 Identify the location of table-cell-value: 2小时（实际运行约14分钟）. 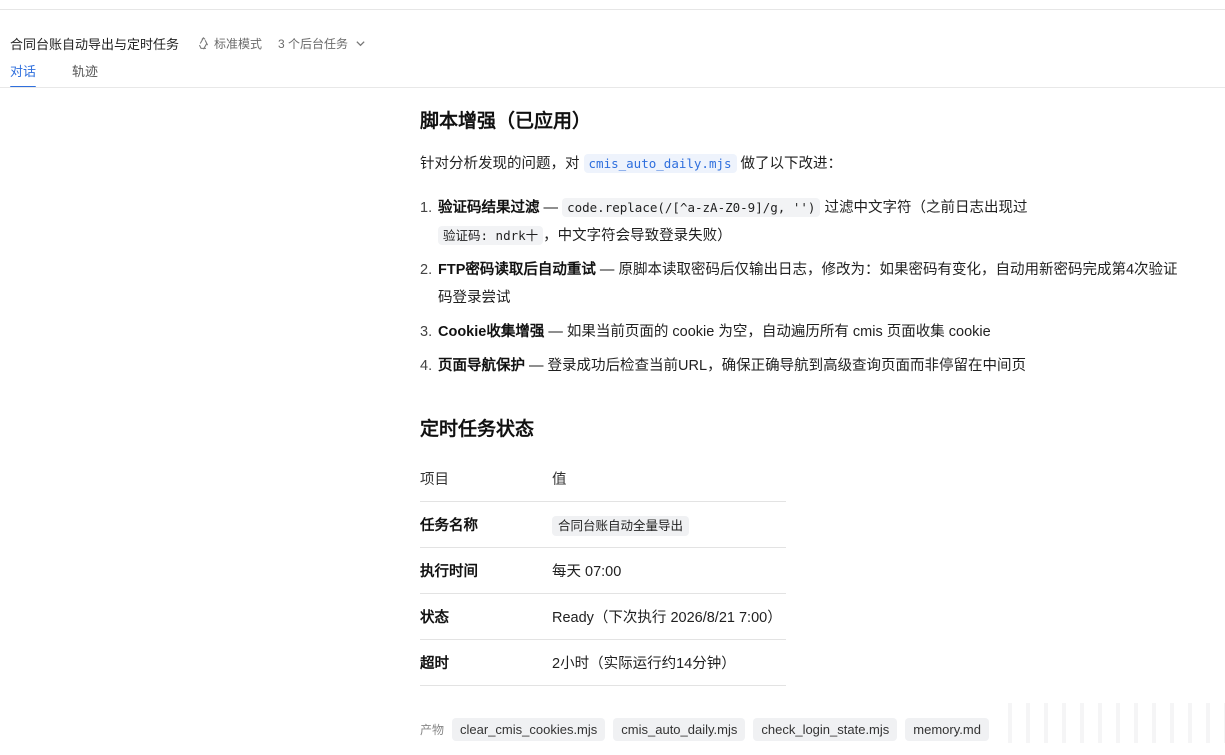
(669, 662).